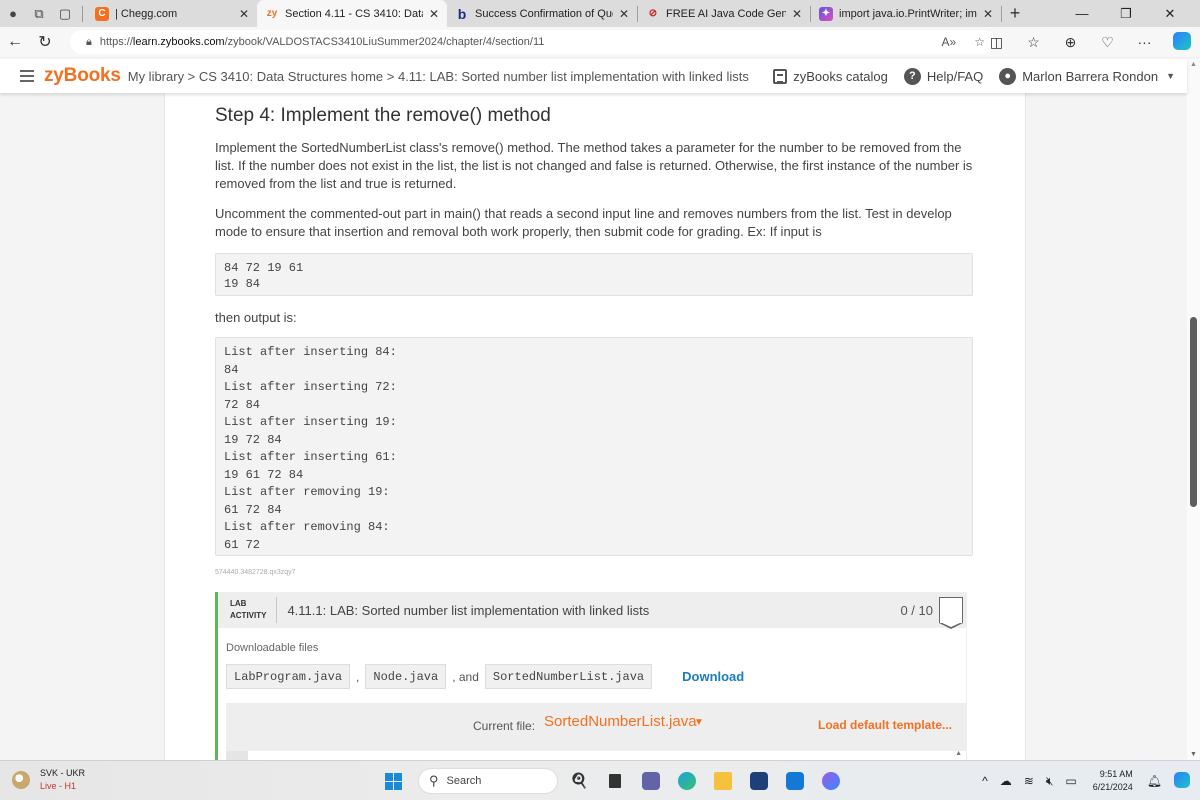 This screenshot has width=1200, height=800. I want to click on system-tray: ^ ☁ ≋ 🔇︎ ▭ 9:51 AM 6/21/2024 🔔︎, so click(1088, 780).